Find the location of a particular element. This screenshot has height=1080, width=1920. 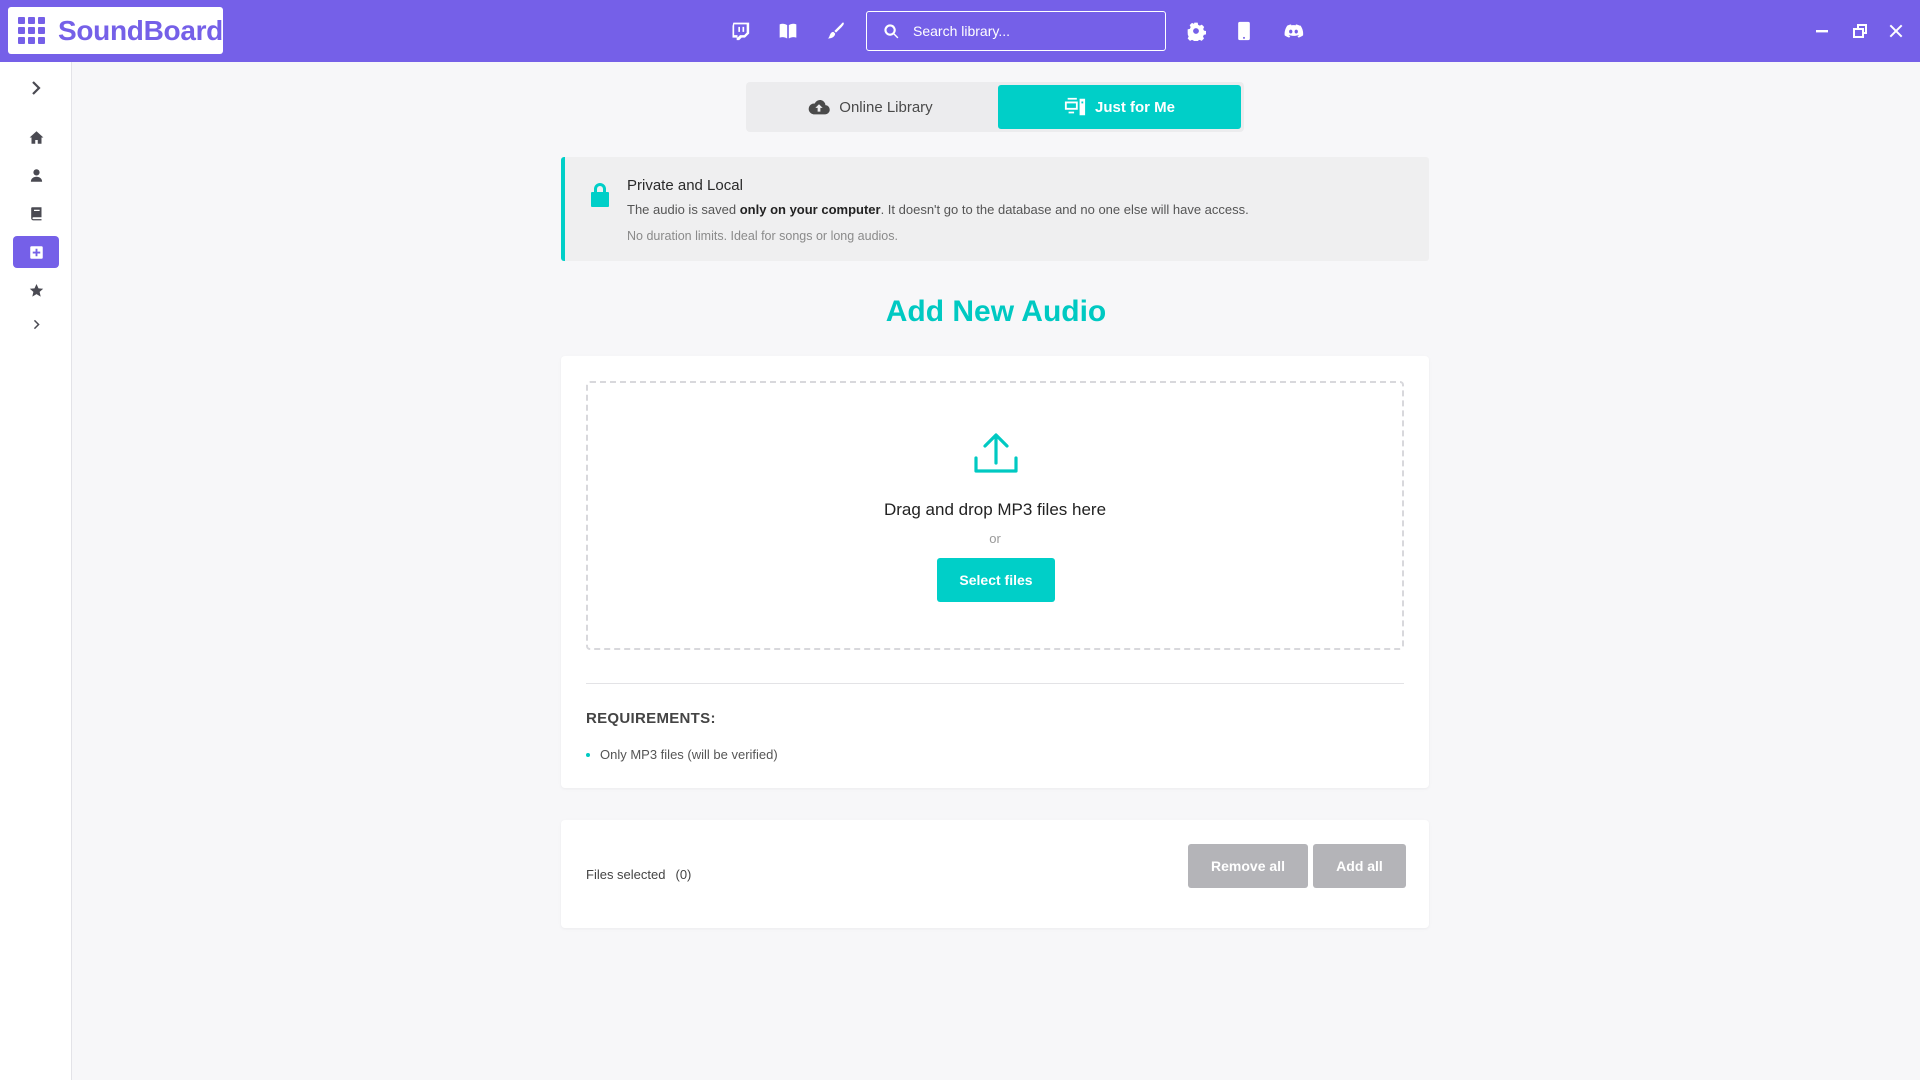

close-icon is located at coordinates (1896, 31).